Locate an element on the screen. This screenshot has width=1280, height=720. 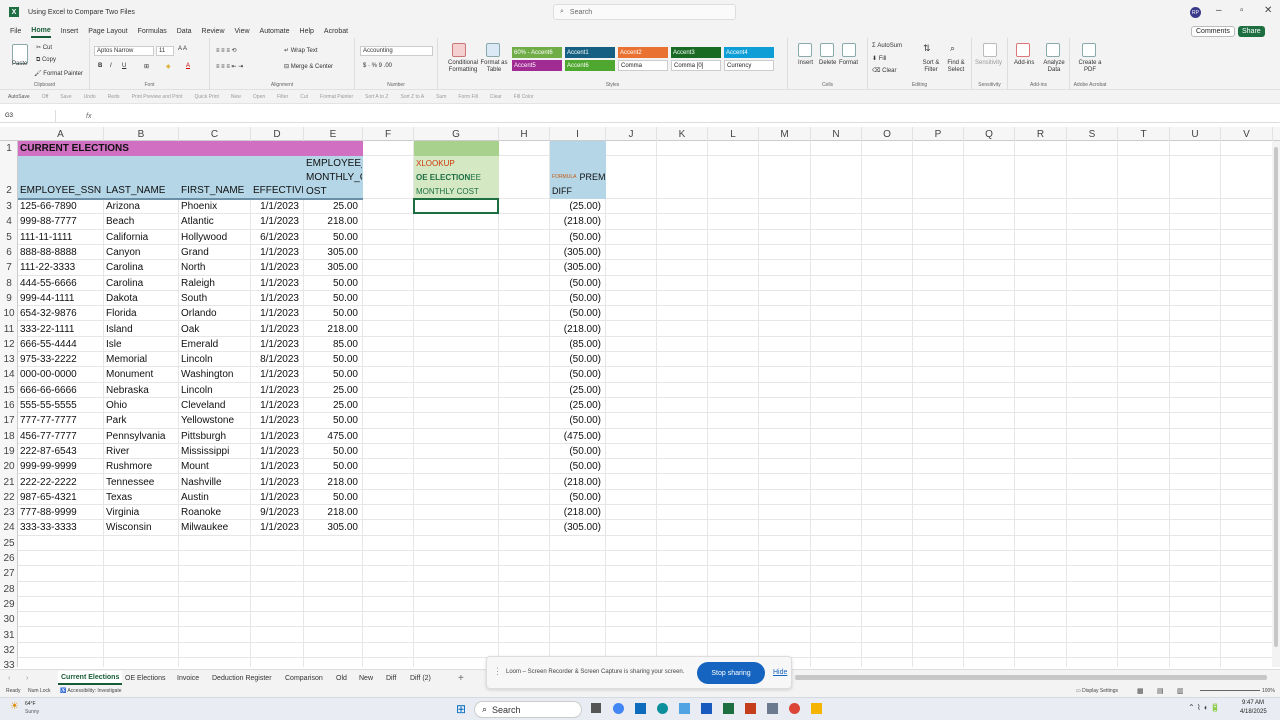
menu-review: Review is located at coordinates (213, 31).